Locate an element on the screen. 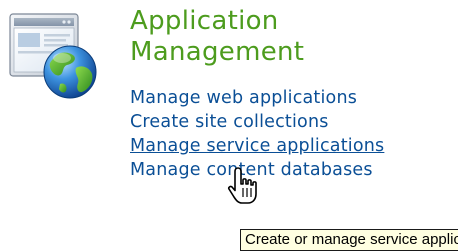  manage-content-databases-link: Manage content databases is located at coordinates (270, 170).